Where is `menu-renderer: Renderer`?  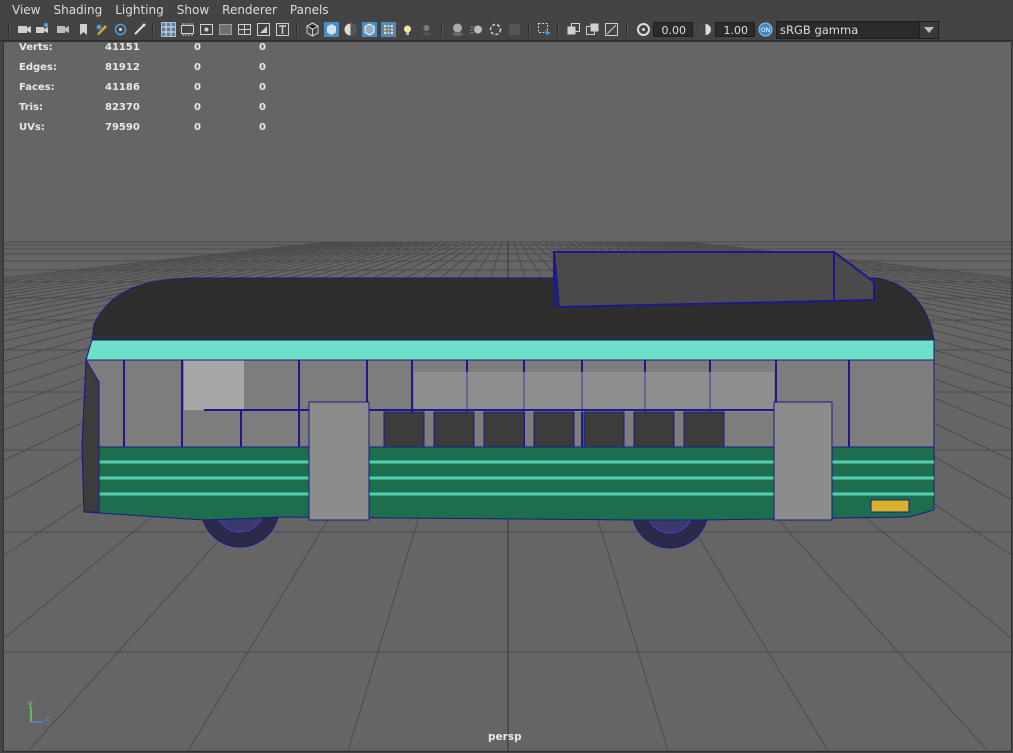 menu-renderer: Renderer is located at coordinates (251, 10).